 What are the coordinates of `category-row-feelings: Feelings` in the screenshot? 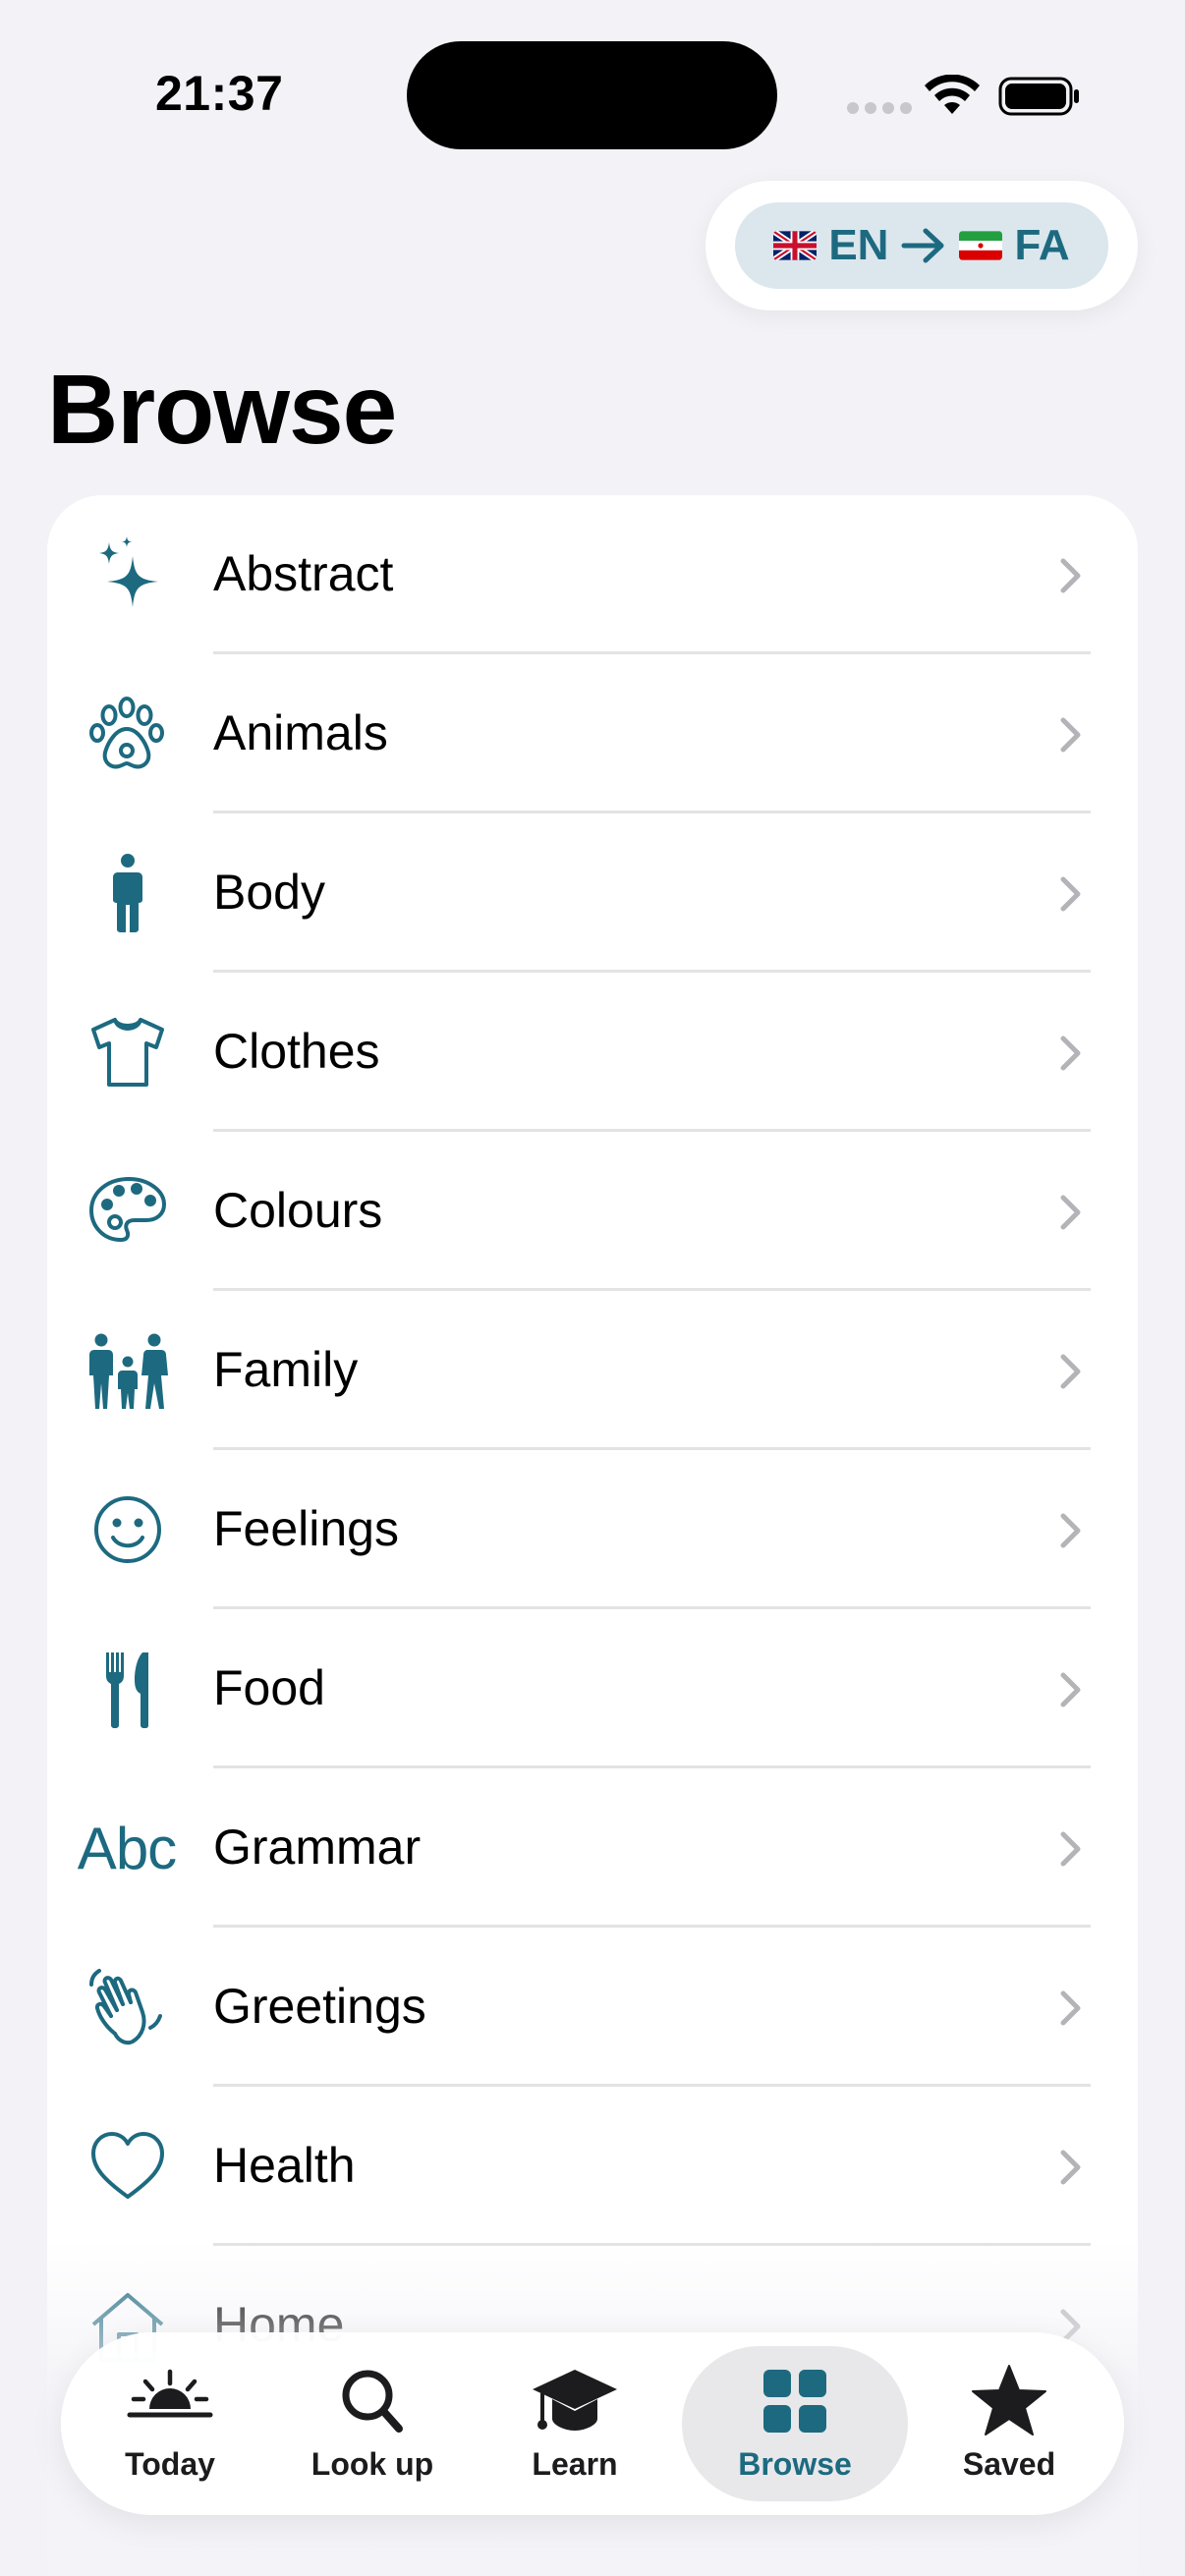 It's located at (592, 1529).